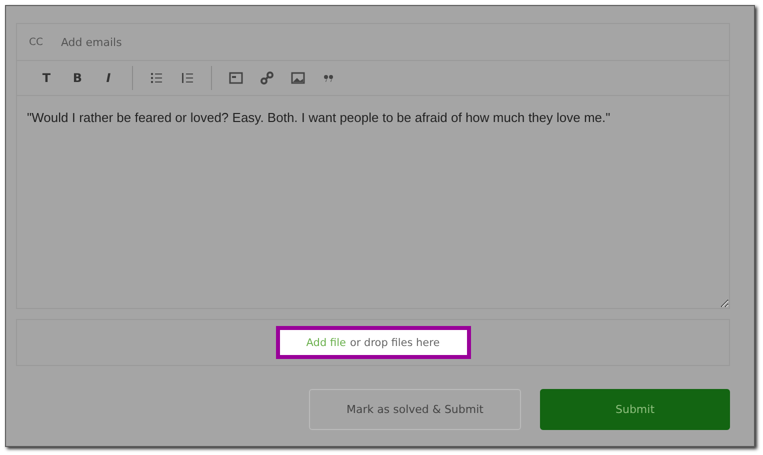 The image size is (763, 455). I want to click on drop-zone: Add file or drop files here, so click(373, 342).